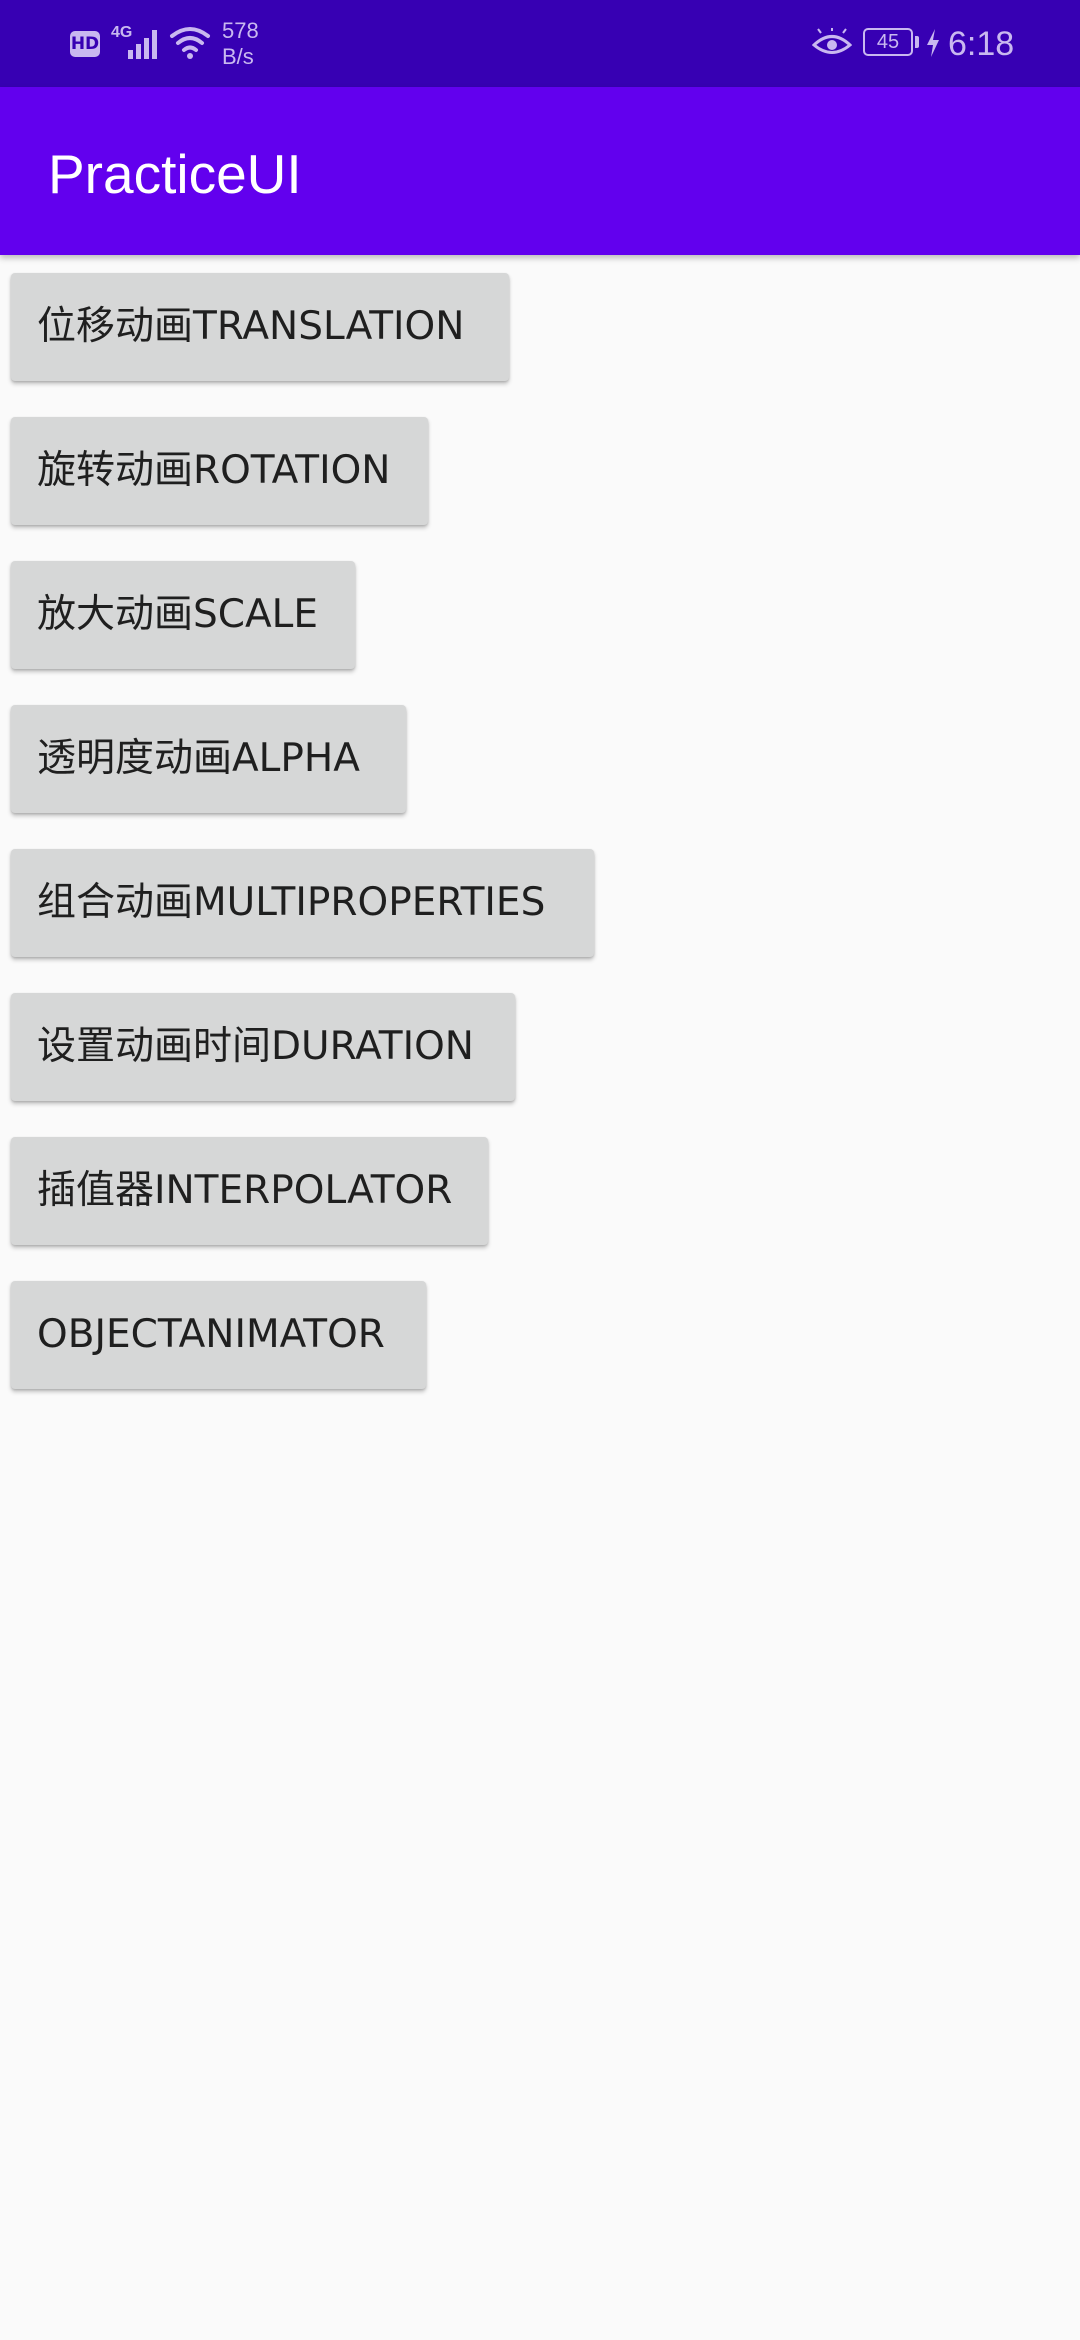 Image resolution: width=1080 pixels, height=2340 pixels. What do you see at coordinates (240, 30) in the screenshot?
I see `network-speed-value: 578` at bounding box center [240, 30].